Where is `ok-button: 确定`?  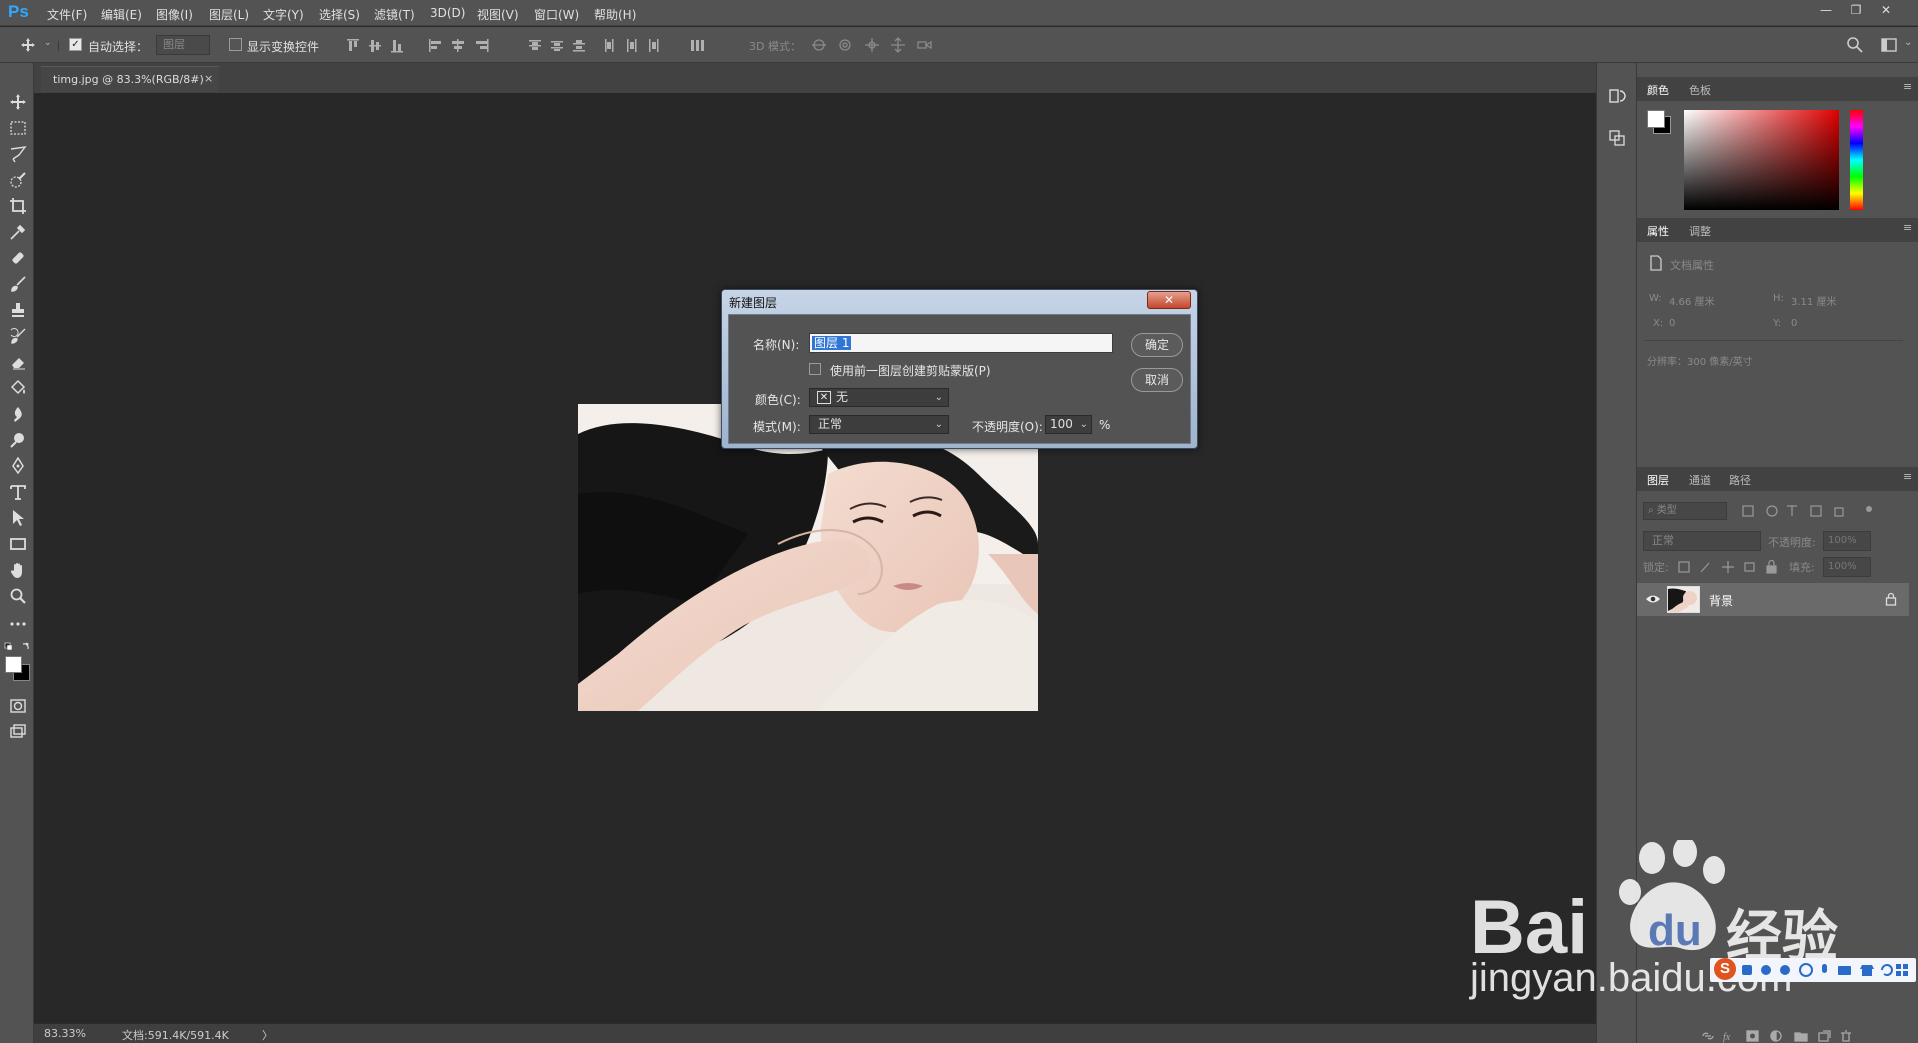
ok-button: 确定 is located at coordinates (1157, 345).